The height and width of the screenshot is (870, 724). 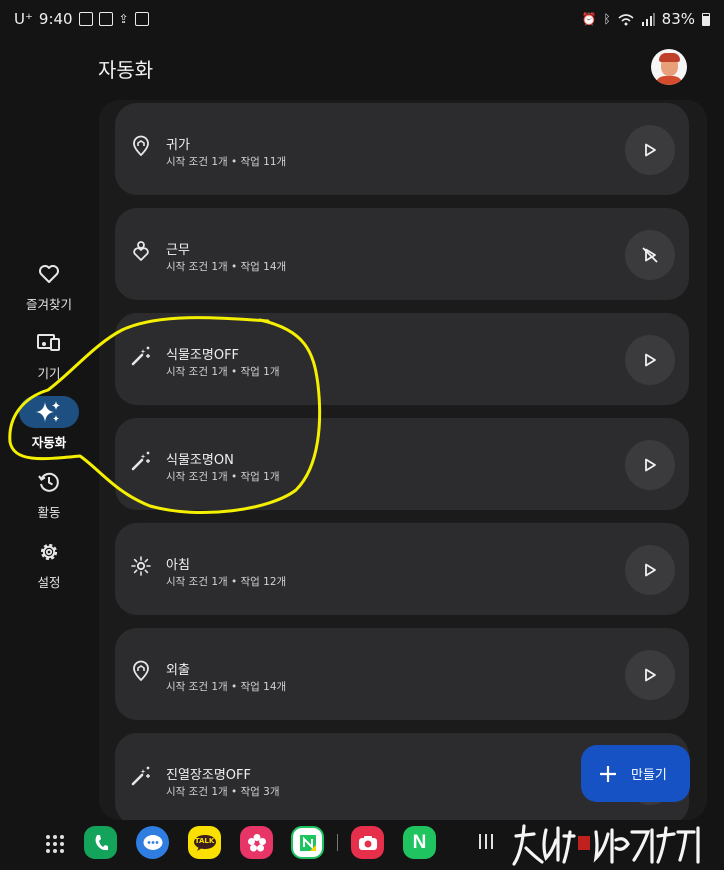 I want to click on messages-app, so click(x=152, y=842).